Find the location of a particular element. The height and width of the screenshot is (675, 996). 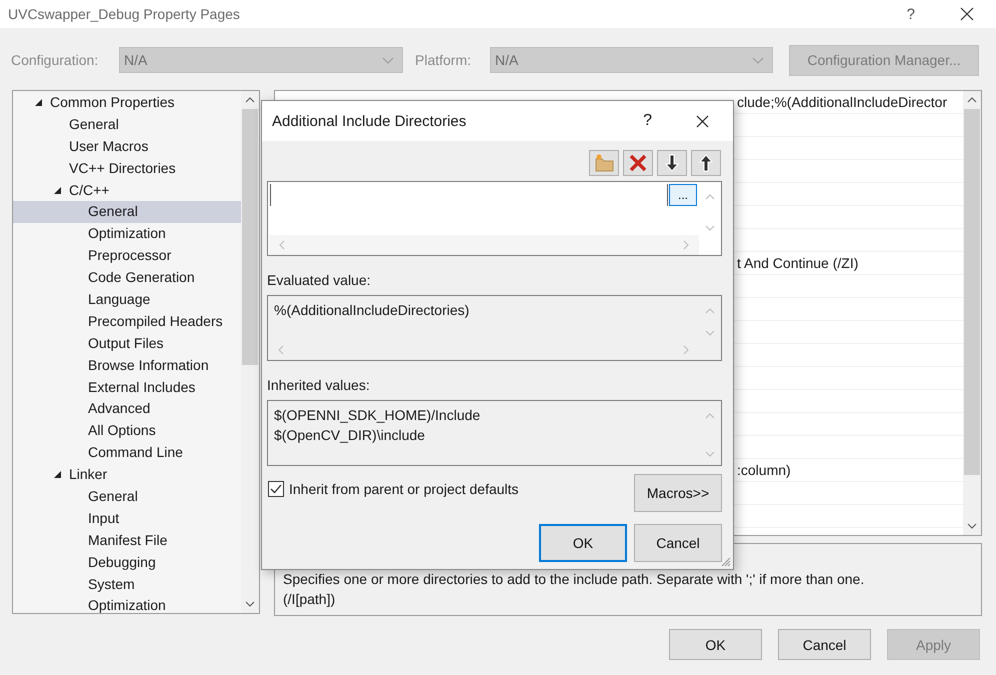

tree-item: Output Files is located at coordinates (127, 343).